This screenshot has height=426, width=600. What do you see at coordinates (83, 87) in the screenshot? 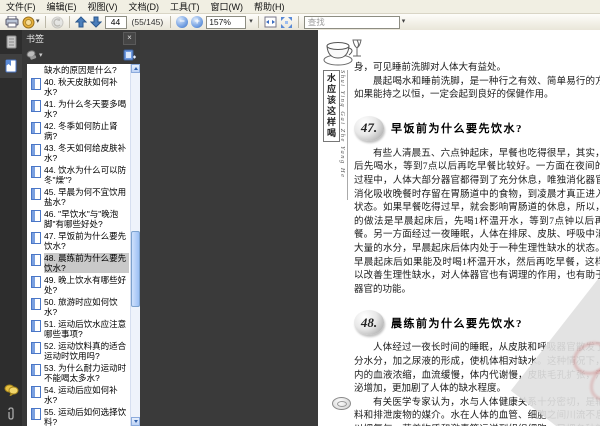
I see `bookmark-item: 40. 秋天皮肤如何补水?` at bounding box center [83, 87].